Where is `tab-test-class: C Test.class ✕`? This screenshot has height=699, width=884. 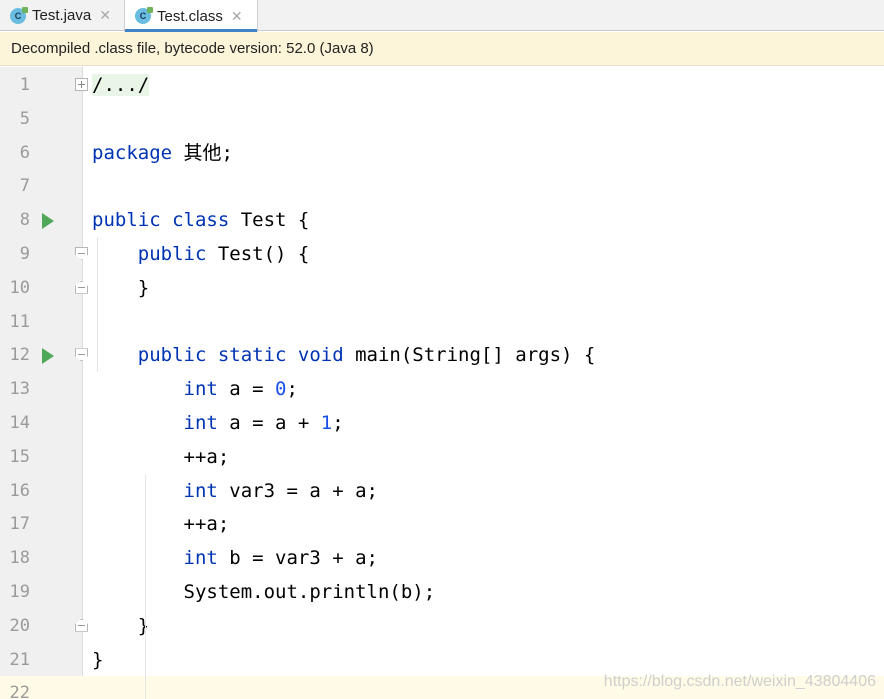
tab-test-class: C Test.class ✕ is located at coordinates (191, 16).